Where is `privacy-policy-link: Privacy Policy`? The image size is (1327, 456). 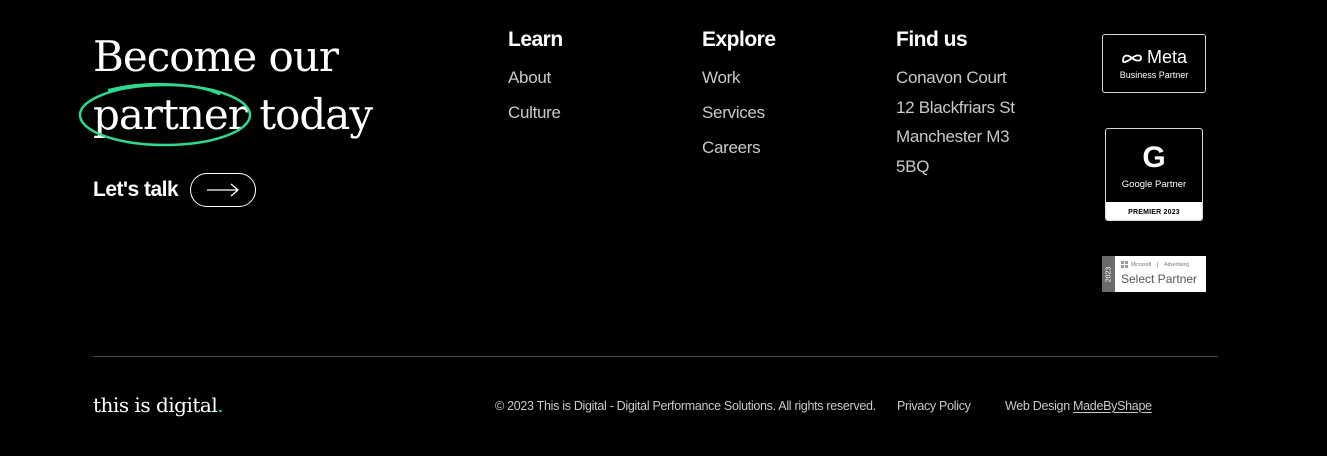 privacy-policy-link: Privacy Policy is located at coordinates (934, 406).